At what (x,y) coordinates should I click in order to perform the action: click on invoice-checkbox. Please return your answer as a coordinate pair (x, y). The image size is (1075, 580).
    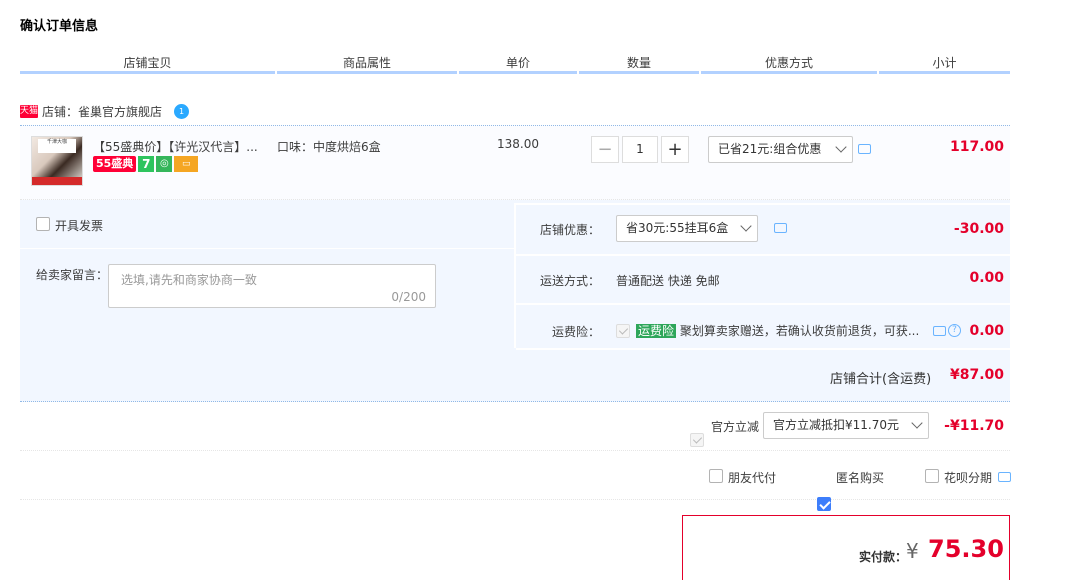
    Looking at the image, I should click on (43, 224).